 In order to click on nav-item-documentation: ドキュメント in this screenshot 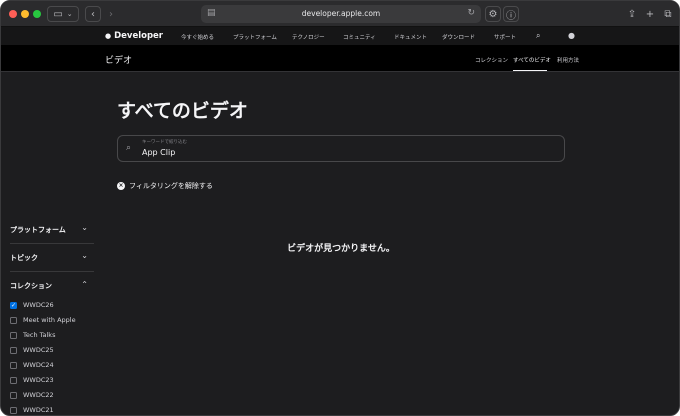, I will do `click(410, 37)`.